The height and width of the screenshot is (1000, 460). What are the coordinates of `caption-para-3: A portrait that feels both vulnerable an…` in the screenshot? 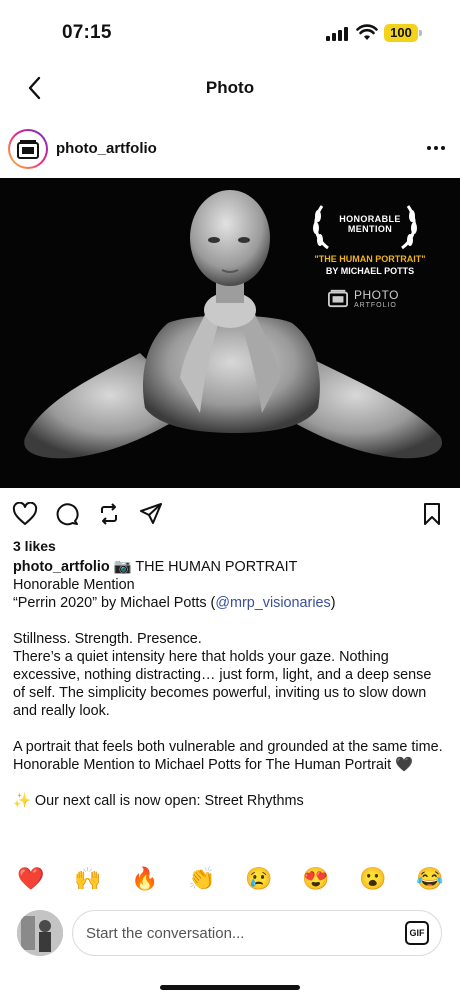 It's located at (228, 747).